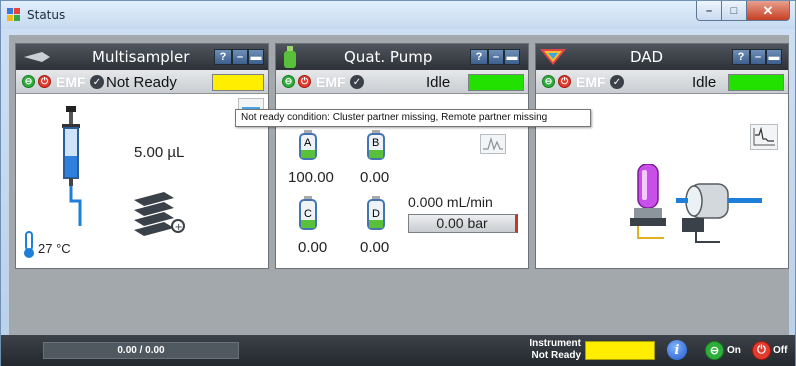 The image size is (796, 366). Describe the element at coordinates (375, 247) in the screenshot. I see `bottle-d-value: 0.00` at that location.